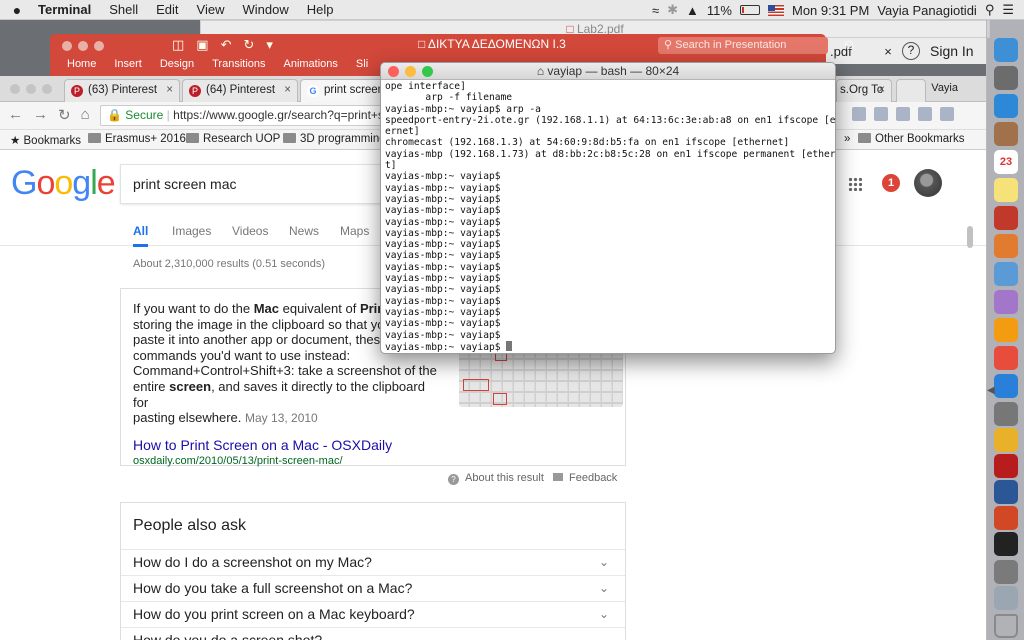 The image size is (1024, 640). I want to click on system-preferences-icon, so click(1006, 414).